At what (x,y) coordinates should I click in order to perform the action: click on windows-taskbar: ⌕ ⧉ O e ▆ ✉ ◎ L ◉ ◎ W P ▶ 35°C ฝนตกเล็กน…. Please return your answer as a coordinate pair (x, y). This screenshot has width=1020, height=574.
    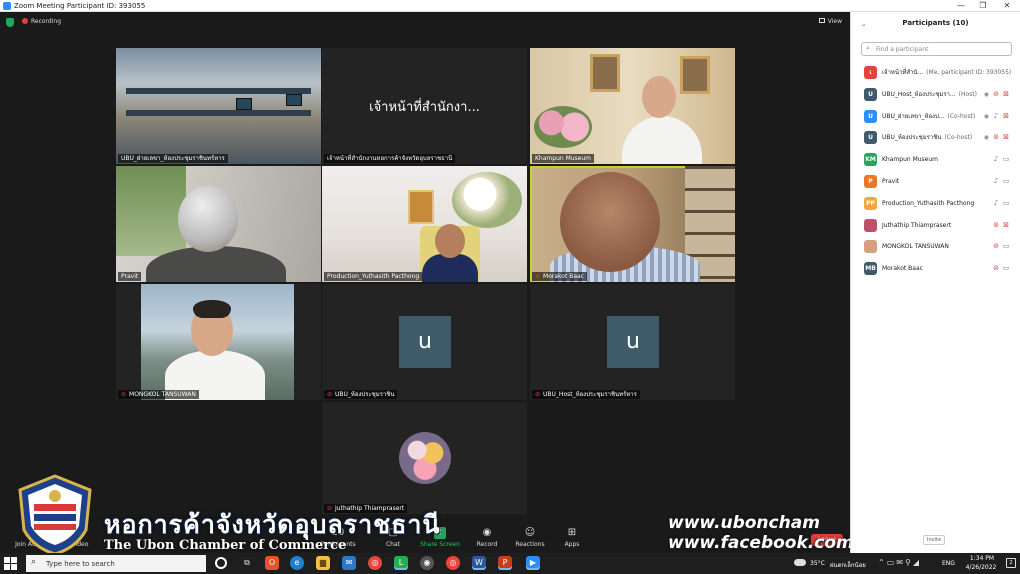
    Looking at the image, I should click on (510, 563).